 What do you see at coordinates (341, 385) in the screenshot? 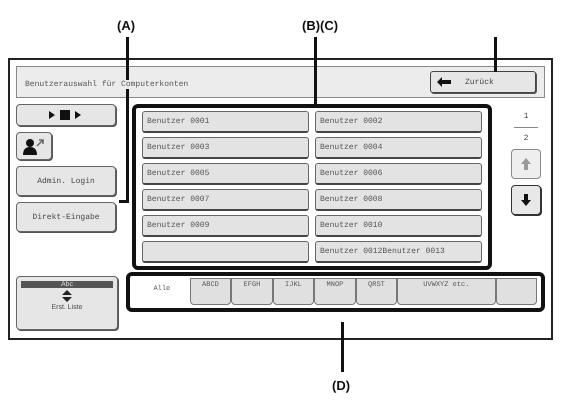
I see `callout-label: (D)` at bounding box center [341, 385].